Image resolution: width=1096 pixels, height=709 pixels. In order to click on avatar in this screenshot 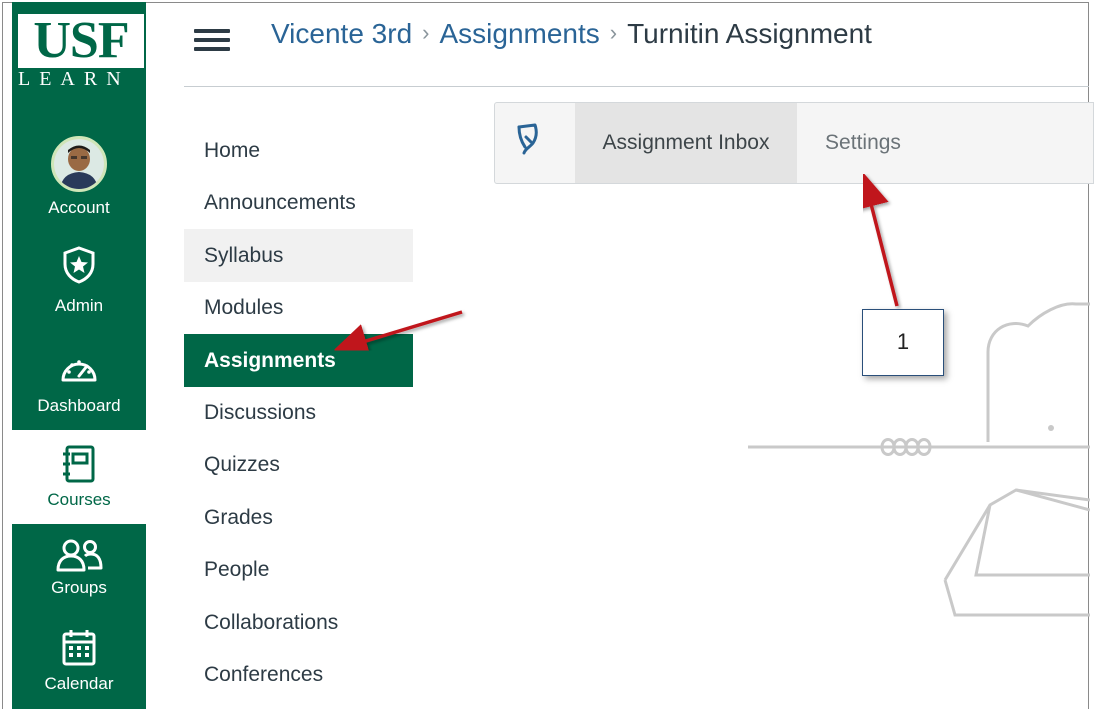, I will do `click(79, 164)`.